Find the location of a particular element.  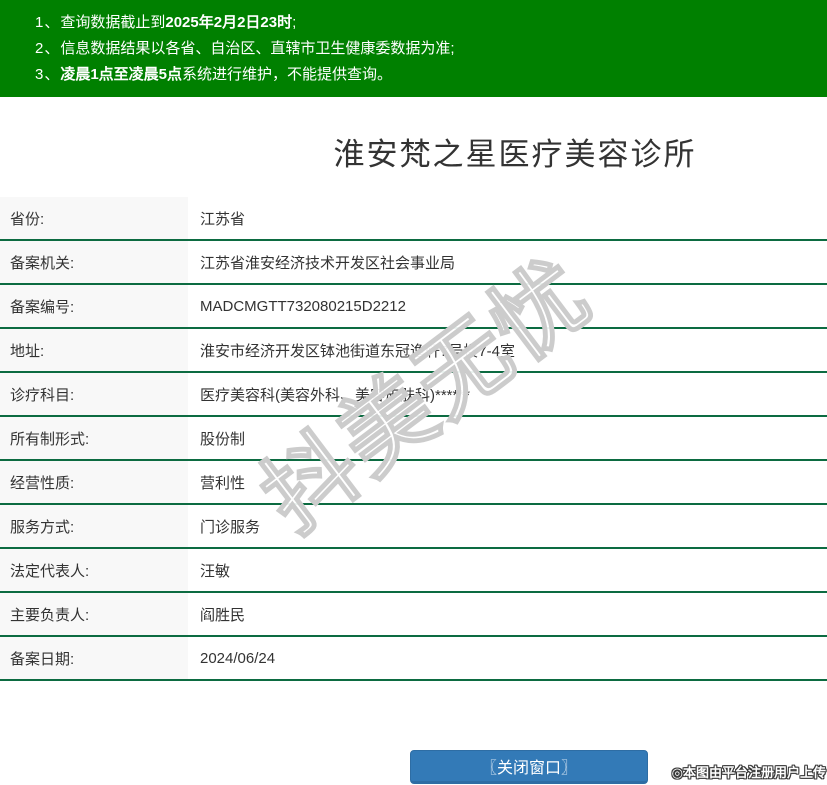

row-value: 股份制 is located at coordinates (223, 439).